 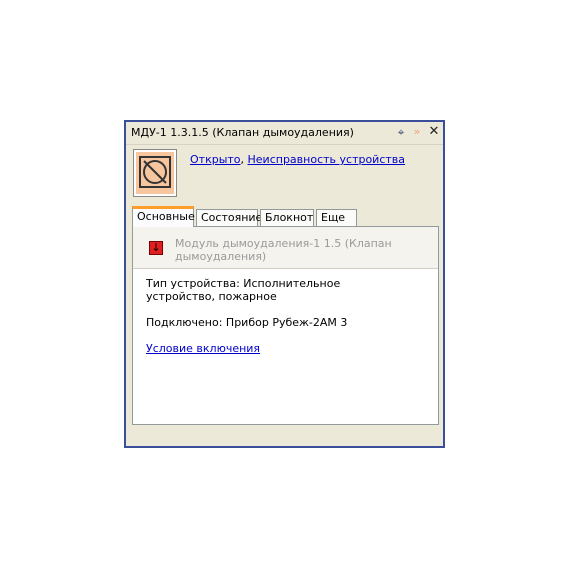 What do you see at coordinates (327, 159) in the screenshot?
I see `fault-link: Неисправность устройства` at bounding box center [327, 159].